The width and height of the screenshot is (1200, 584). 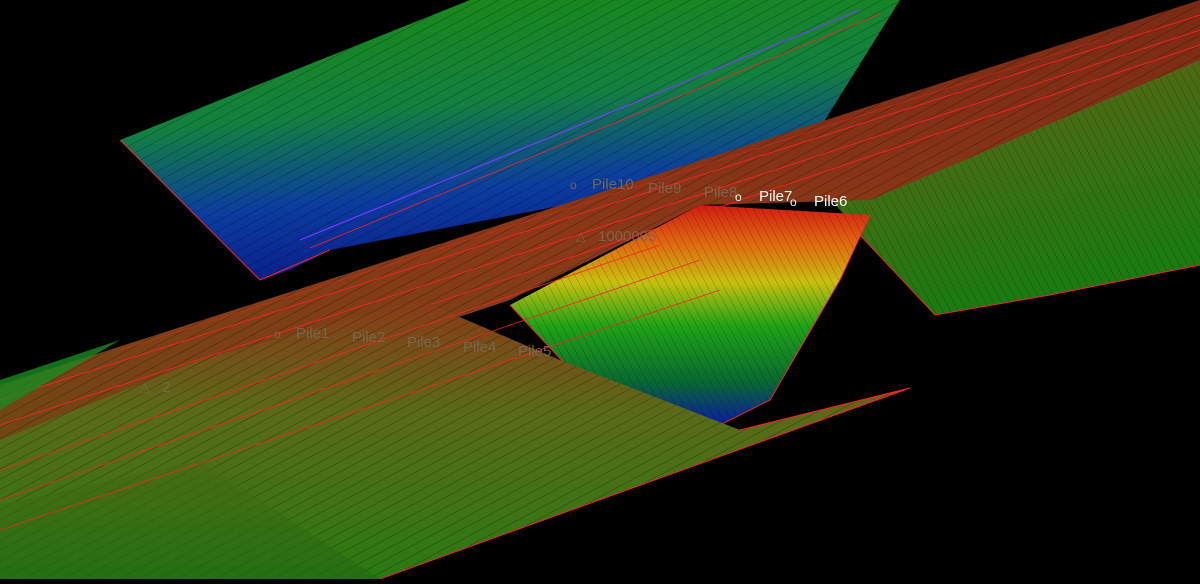 I want to click on survey-point-label: 2, so click(x=166, y=387).